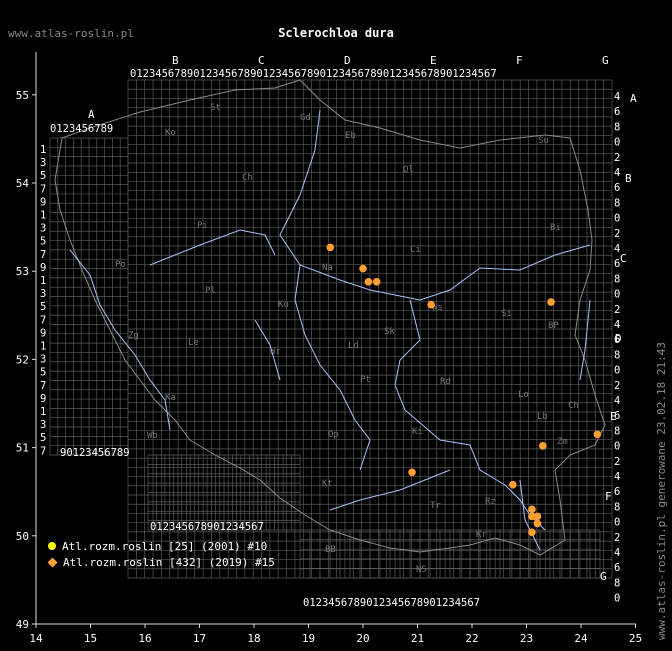  Describe the element at coordinates (202, 226) in the screenshot. I see `region-label: Pi` at that location.